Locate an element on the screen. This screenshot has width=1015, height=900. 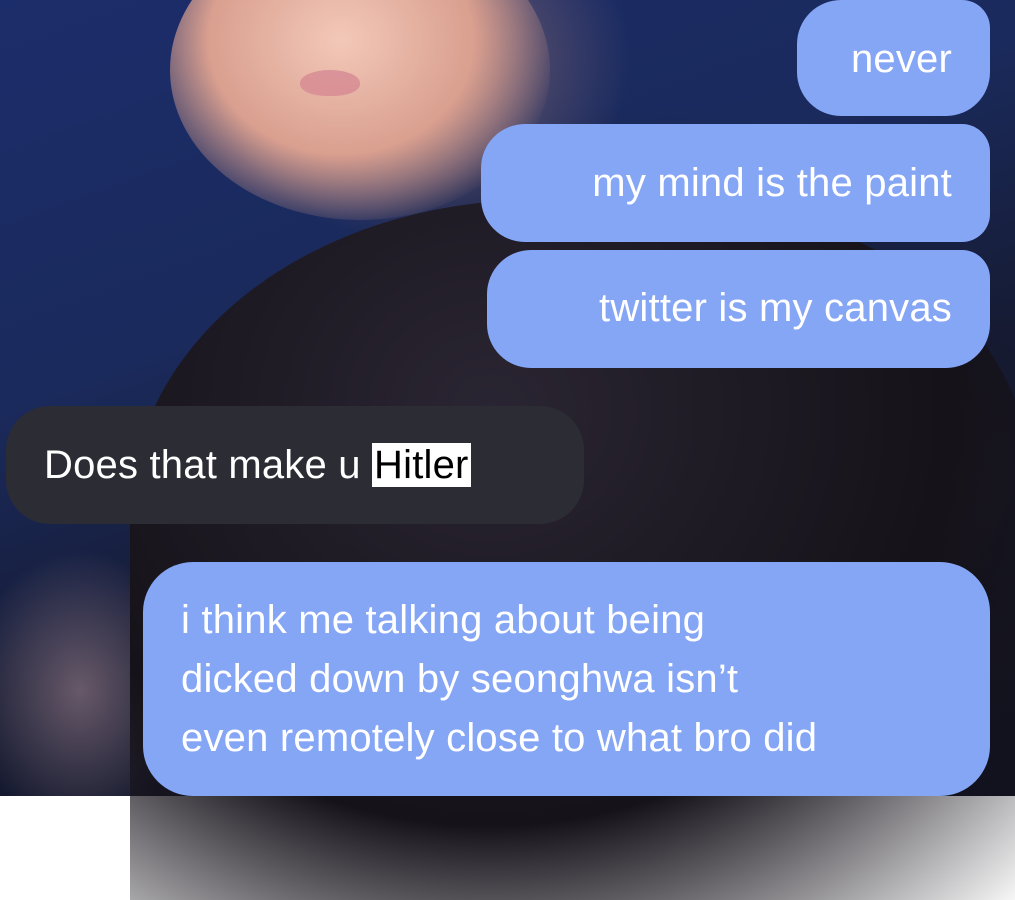
message-text-line: dicked down by seonghwa isn’t is located at coordinates (460, 679).